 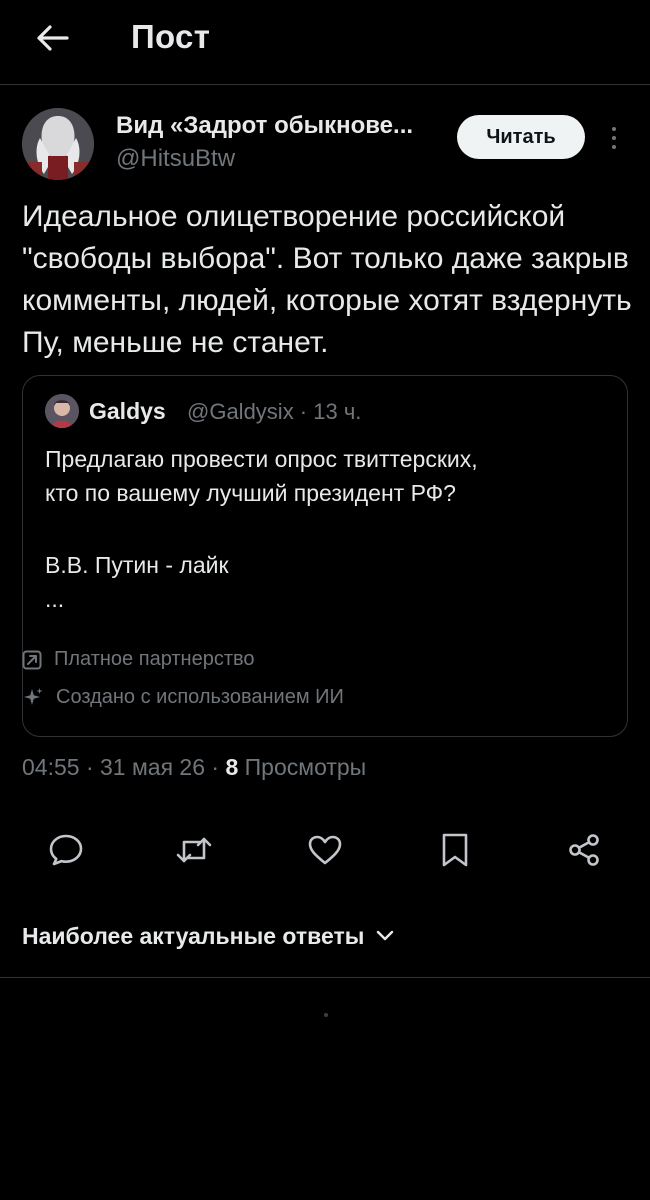 I want to click on avatar-image, so click(x=58, y=144).